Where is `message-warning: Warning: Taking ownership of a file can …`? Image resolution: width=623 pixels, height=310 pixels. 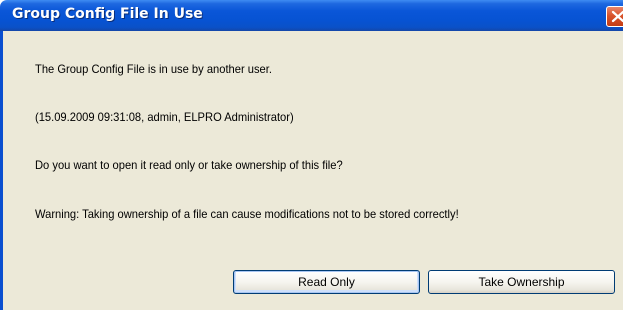
message-warning: Warning: Taking ownership of a file can … is located at coordinates (247, 214).